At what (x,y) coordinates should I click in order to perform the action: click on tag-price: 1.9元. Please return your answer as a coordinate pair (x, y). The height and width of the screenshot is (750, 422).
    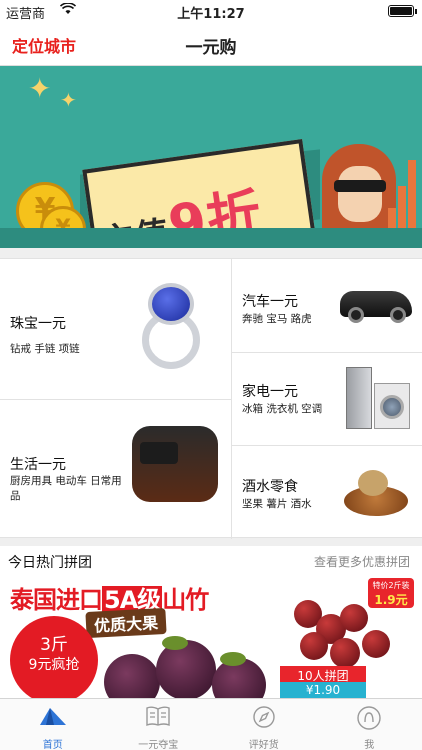
    Looking at the image, I should click on (391, 600).